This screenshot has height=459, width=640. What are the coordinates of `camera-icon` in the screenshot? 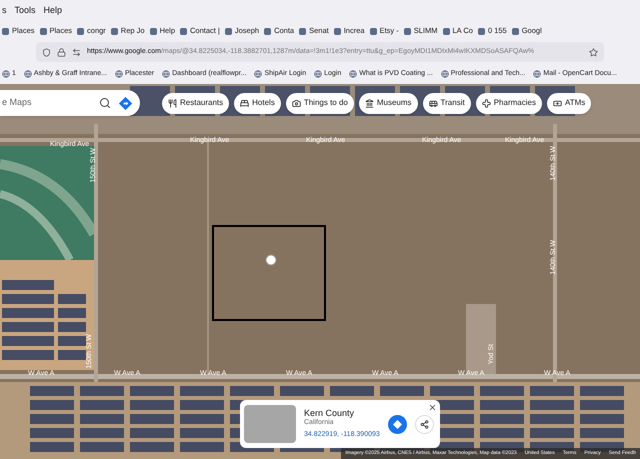 It's located at (296, 103).